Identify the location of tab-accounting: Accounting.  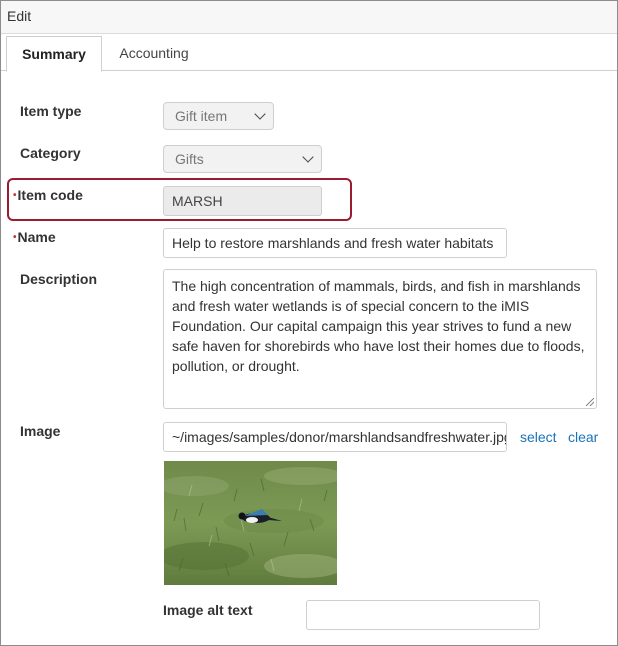
(154, 53).